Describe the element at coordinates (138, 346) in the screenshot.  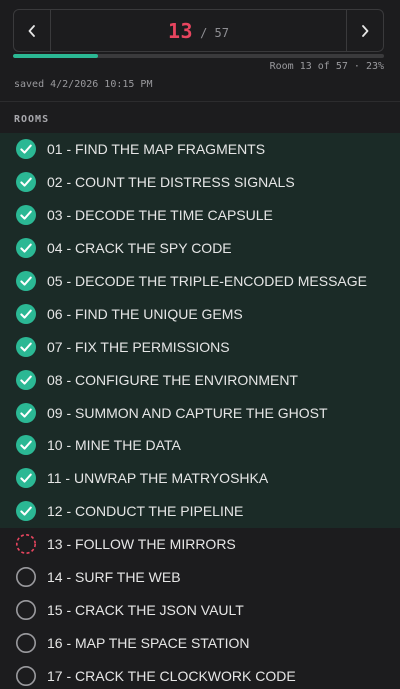
I see `room-label: 07 - FIX THE PERMISSIONS` at that location.